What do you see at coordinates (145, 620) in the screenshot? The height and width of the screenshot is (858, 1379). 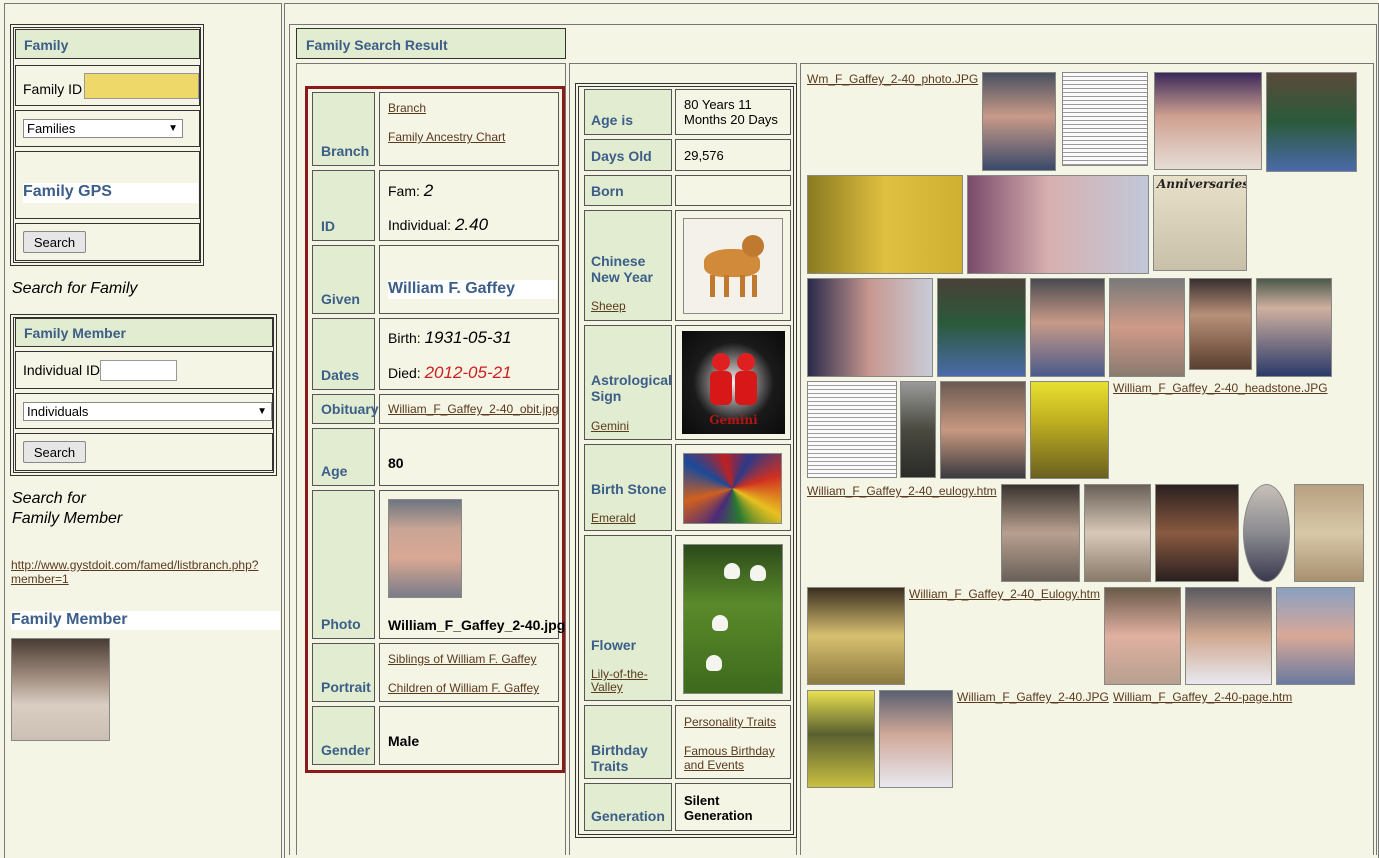 I see `family-member-label: Family Member` at bounding box center [145, 620].